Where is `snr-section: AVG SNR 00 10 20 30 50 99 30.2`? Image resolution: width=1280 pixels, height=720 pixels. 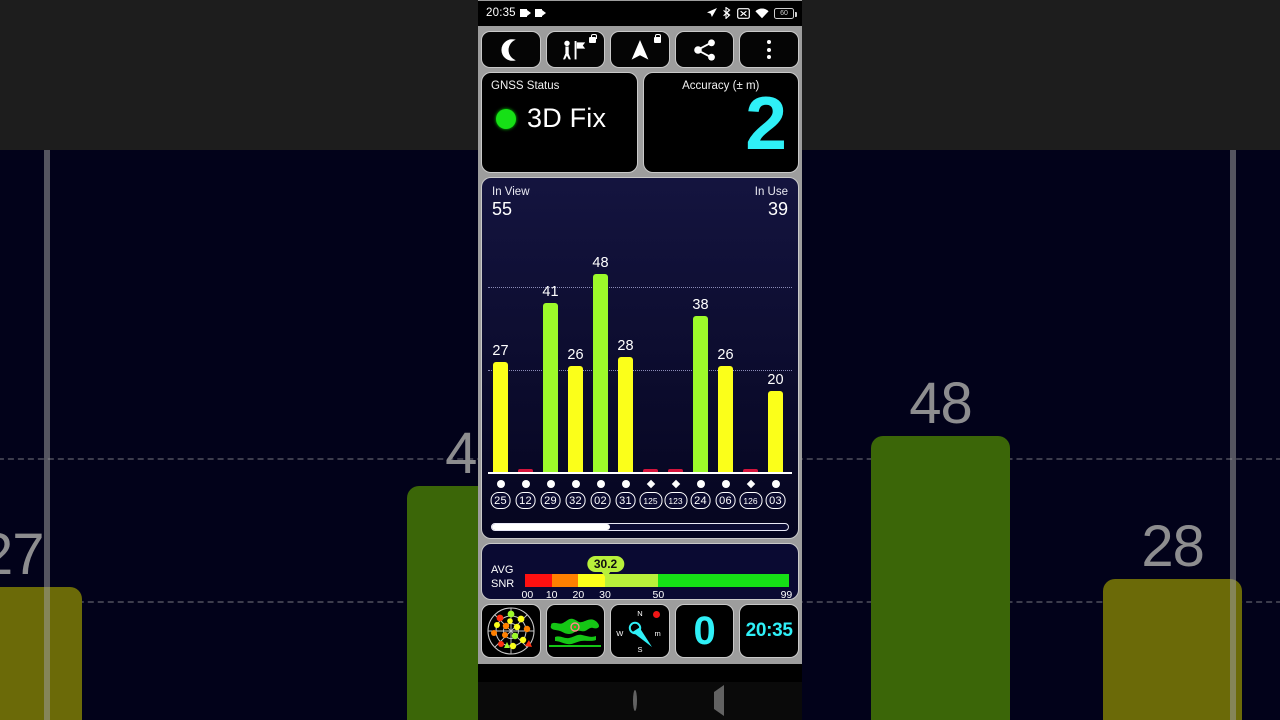 snr-section: AVG SNR 00 10 20 30 50 99 30.2 is located at coordinates (640, 573).